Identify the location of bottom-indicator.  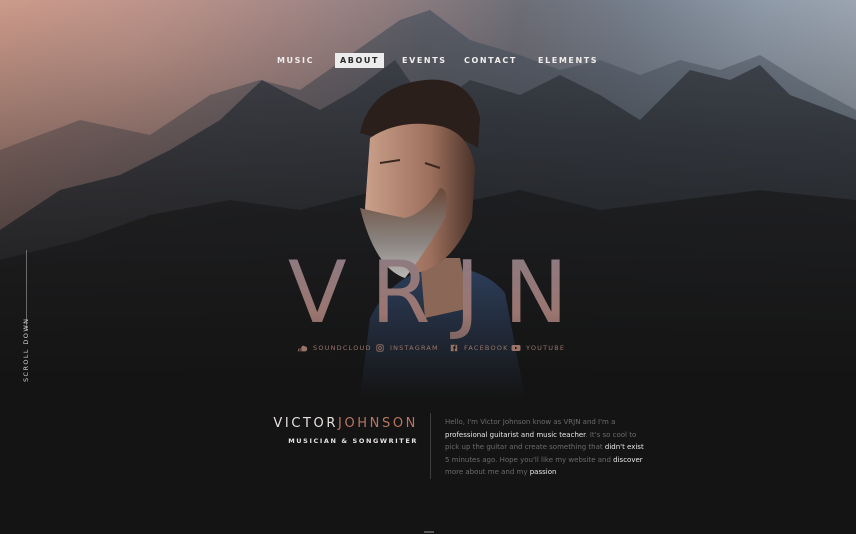
(429, 532).